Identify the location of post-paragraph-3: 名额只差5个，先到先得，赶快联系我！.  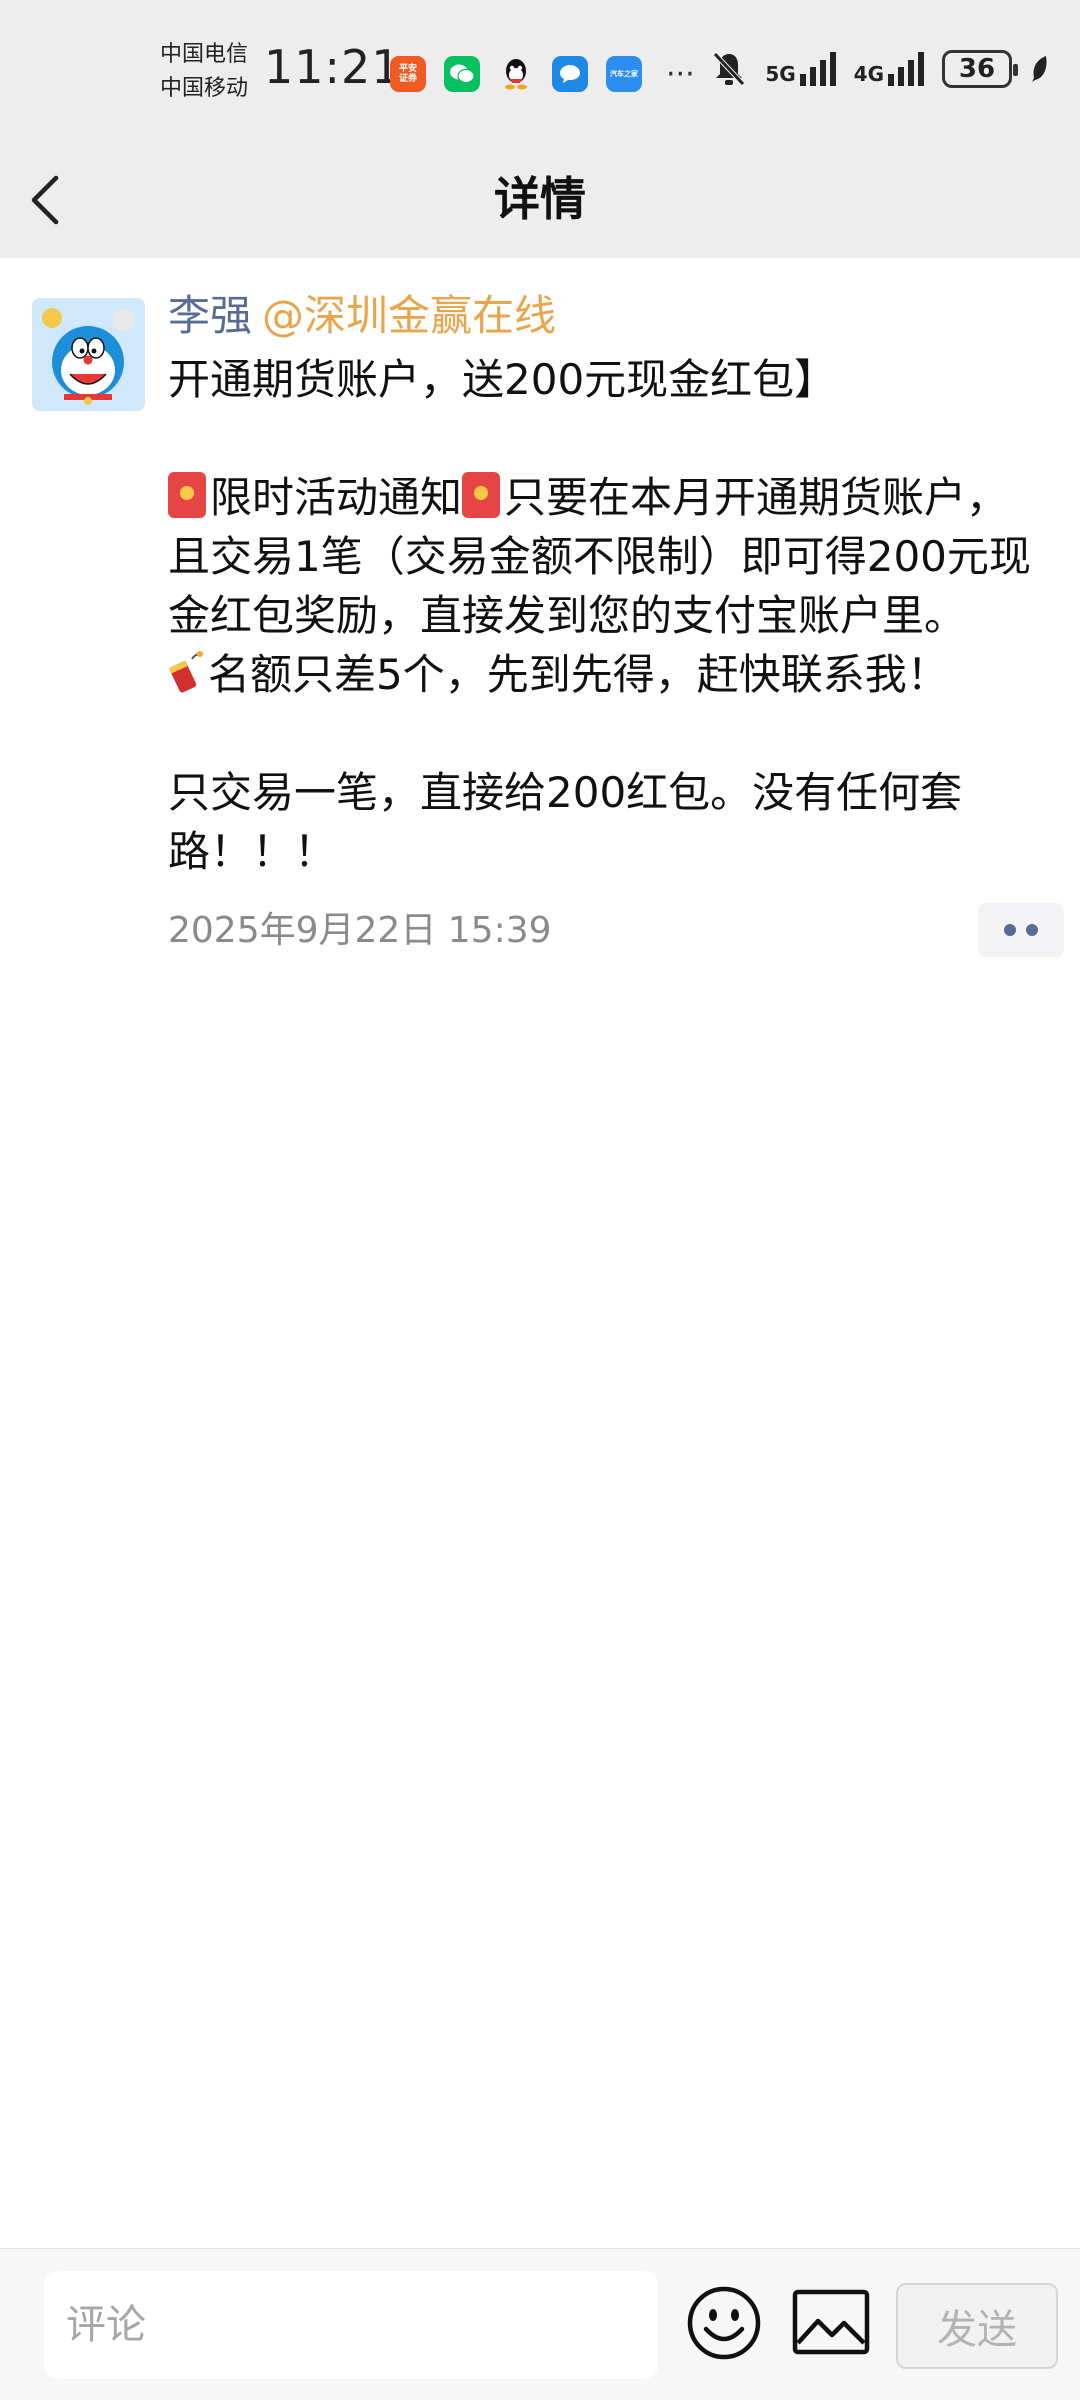
(608, 674).